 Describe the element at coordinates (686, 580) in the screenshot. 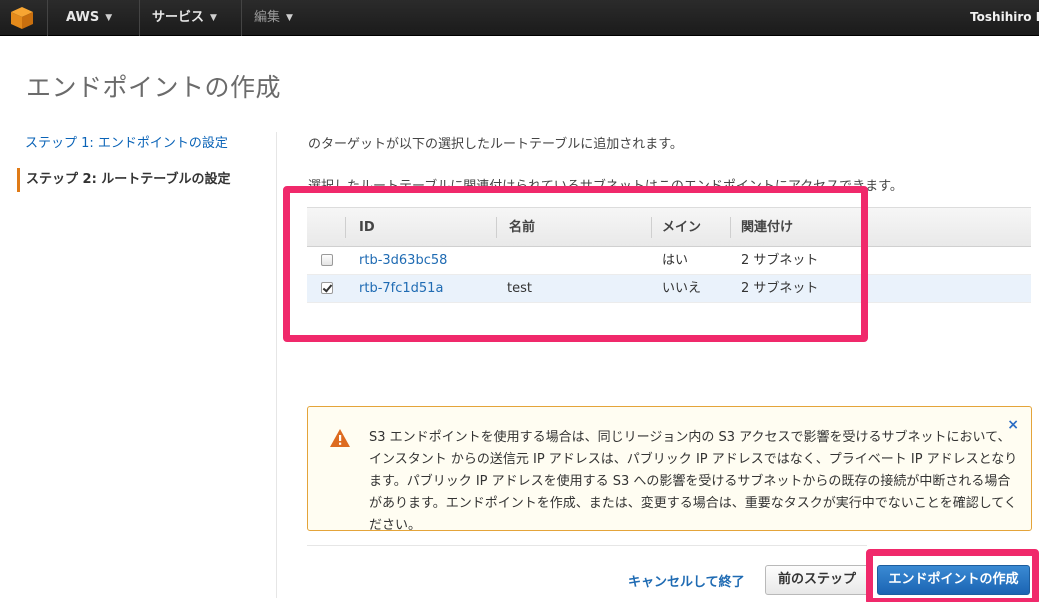

I see `cancel-and-exit-link: キャンセルして終了` at that location.